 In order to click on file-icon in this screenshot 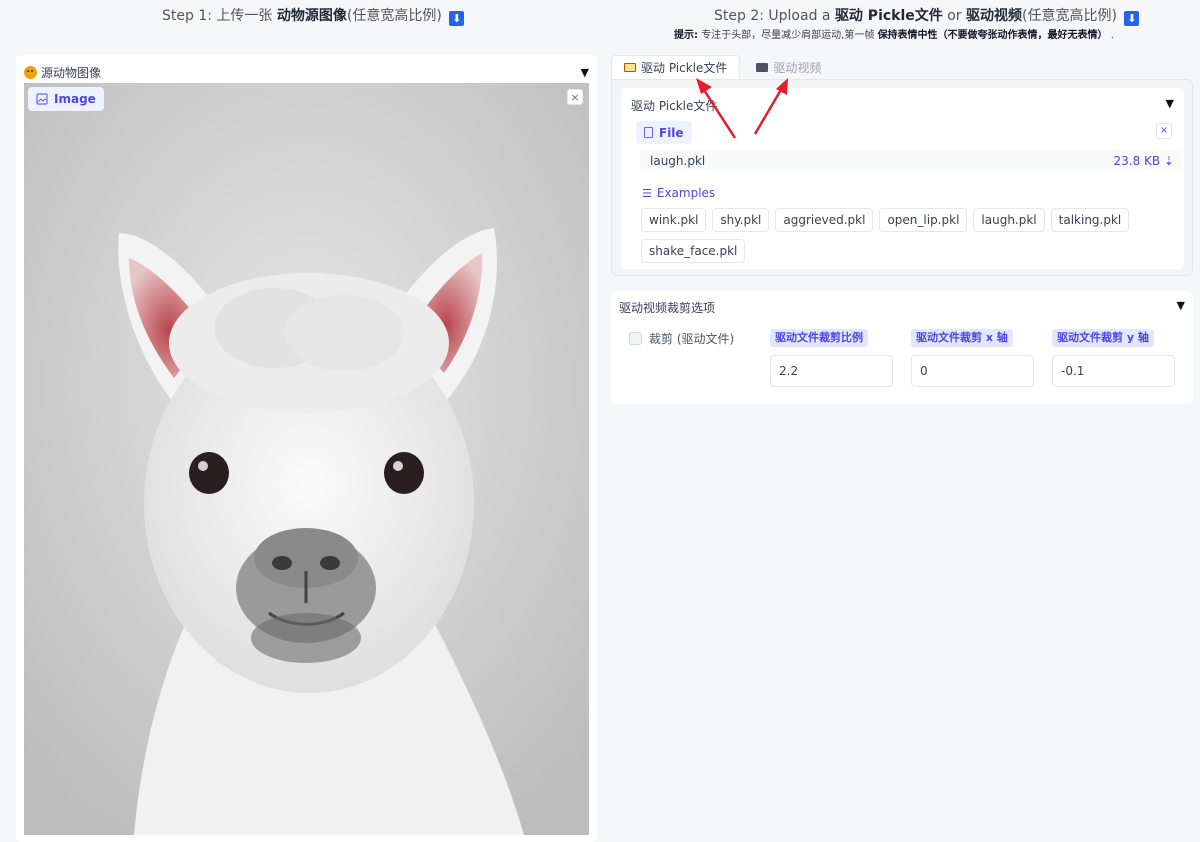, I will do `click(648, 132)`.